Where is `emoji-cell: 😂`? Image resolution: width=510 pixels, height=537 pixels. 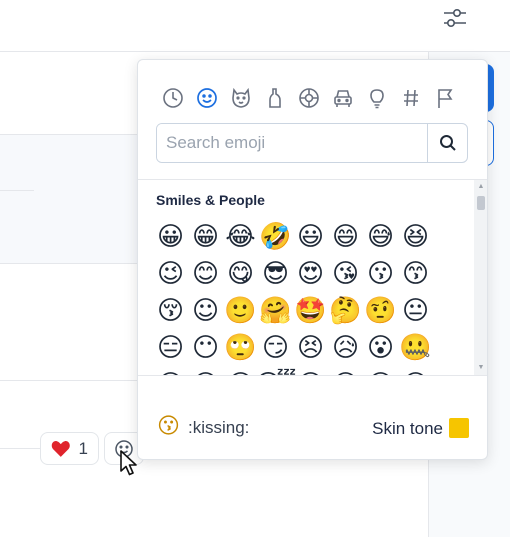
emoji-cell: 😂 is located at coordinates (240, 236).